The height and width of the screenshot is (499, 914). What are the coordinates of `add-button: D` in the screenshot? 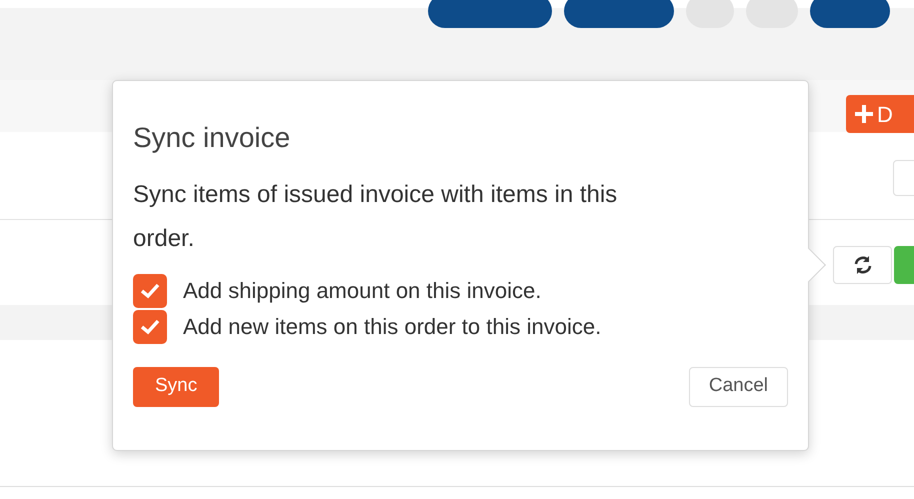 It's located at (880, 114).